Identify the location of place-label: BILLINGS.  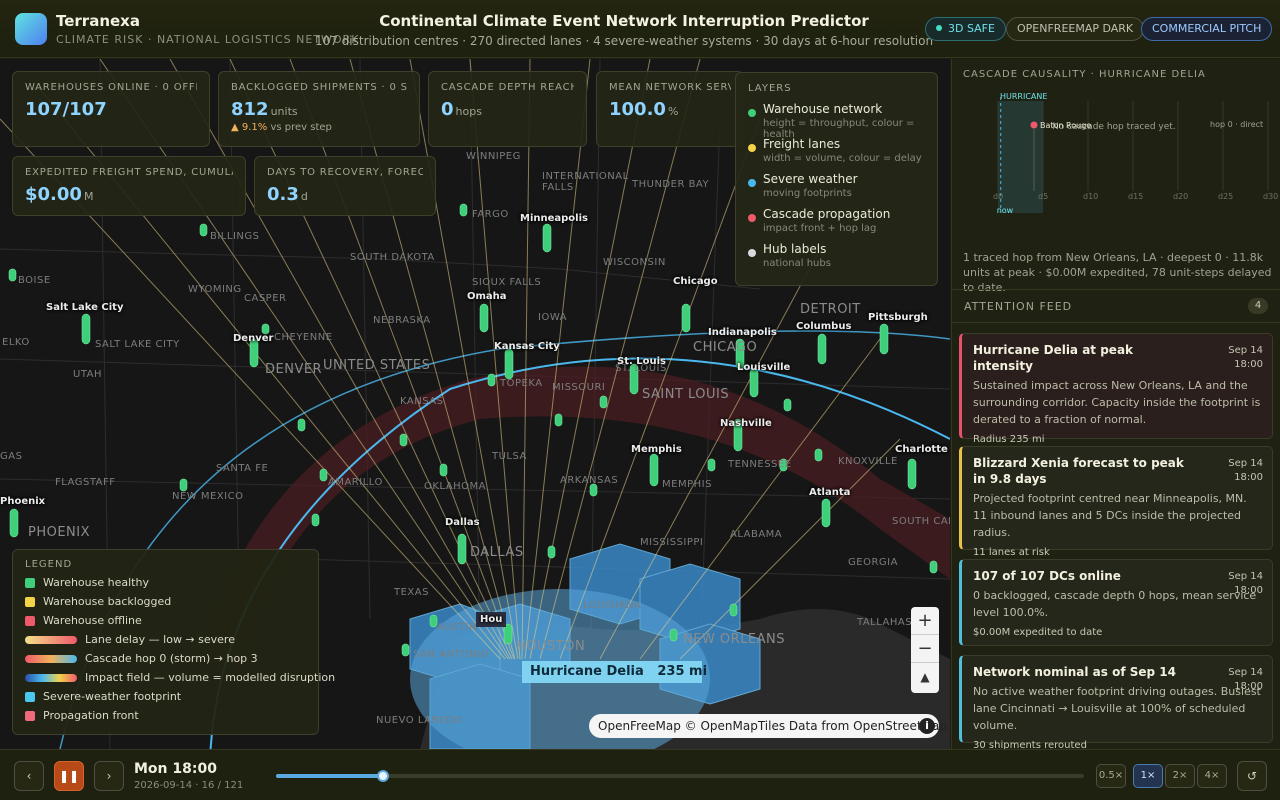
(235, 236).